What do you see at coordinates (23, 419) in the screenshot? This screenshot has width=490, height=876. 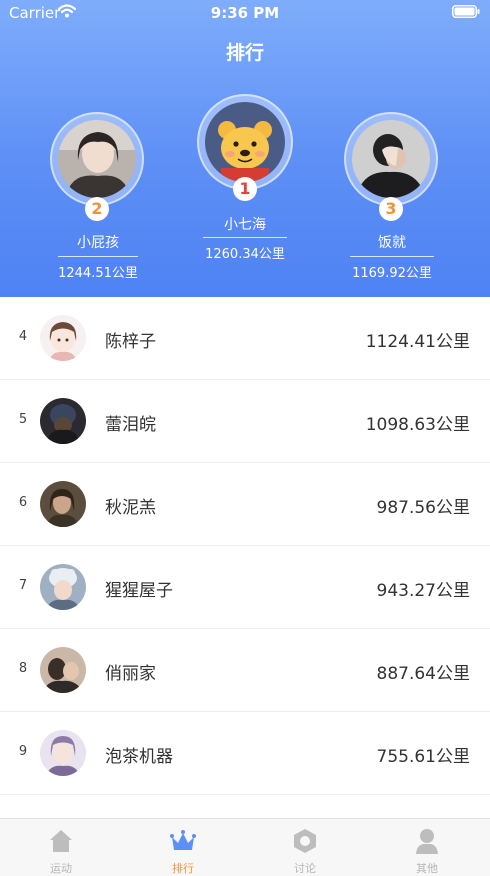 I see `row-rank: 5` at bounding box center [23, 419].